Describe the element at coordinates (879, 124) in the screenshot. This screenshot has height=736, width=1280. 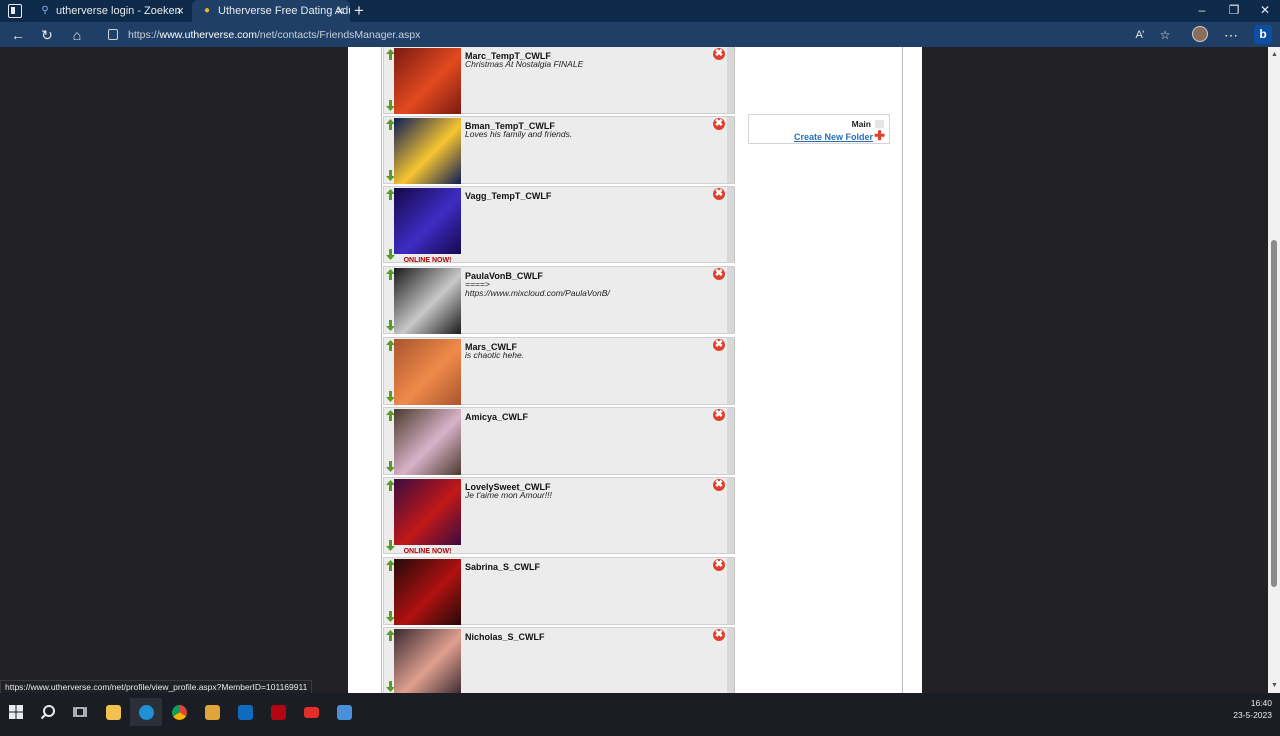
I see `folder-main-dropzone` at that location.